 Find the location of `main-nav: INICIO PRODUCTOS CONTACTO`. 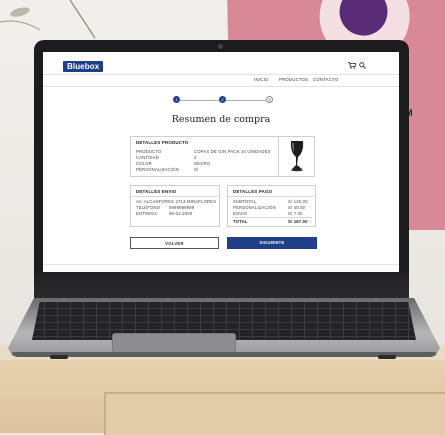

main-nav: INICIO PRODUCTOS CONTACTO is located at coordinates (221, 80).